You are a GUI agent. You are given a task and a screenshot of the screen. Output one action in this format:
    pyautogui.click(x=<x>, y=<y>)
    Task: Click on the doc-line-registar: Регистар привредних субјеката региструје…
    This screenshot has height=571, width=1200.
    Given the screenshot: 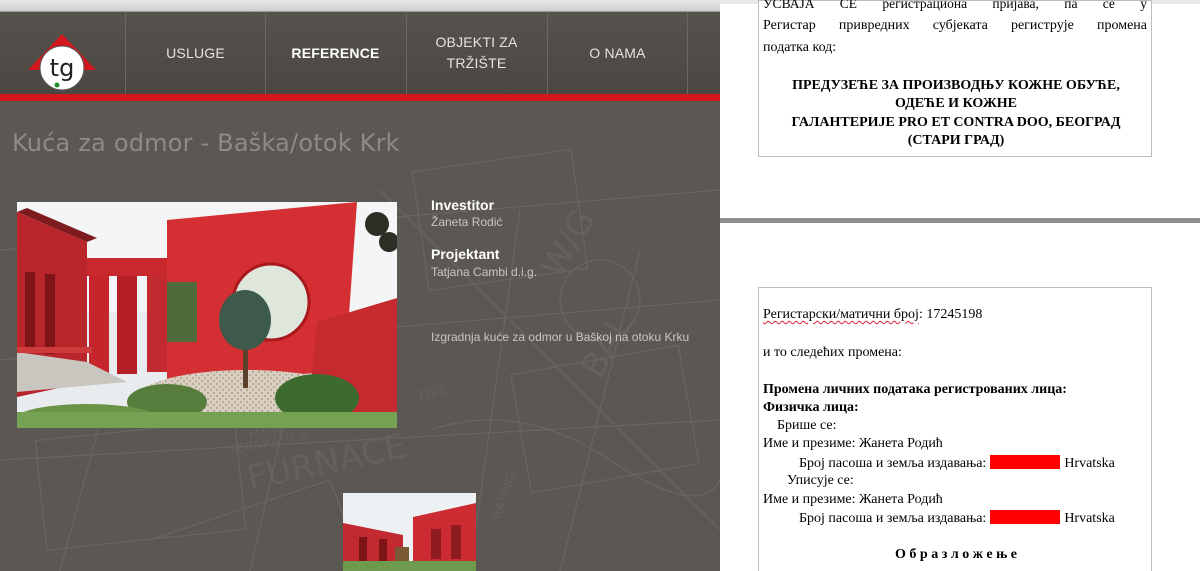 What is the action you would take?
    pyautogui.click(x=955, y=25)
    